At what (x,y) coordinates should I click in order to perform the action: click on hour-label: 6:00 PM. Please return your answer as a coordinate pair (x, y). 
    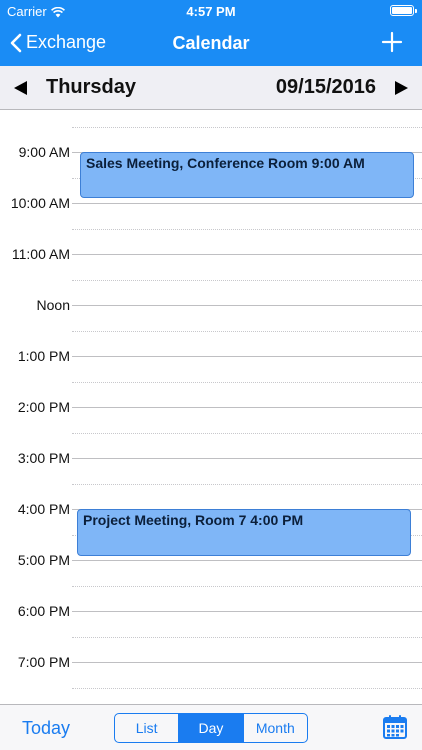
    Looking at the image, I should click on (43, 611).